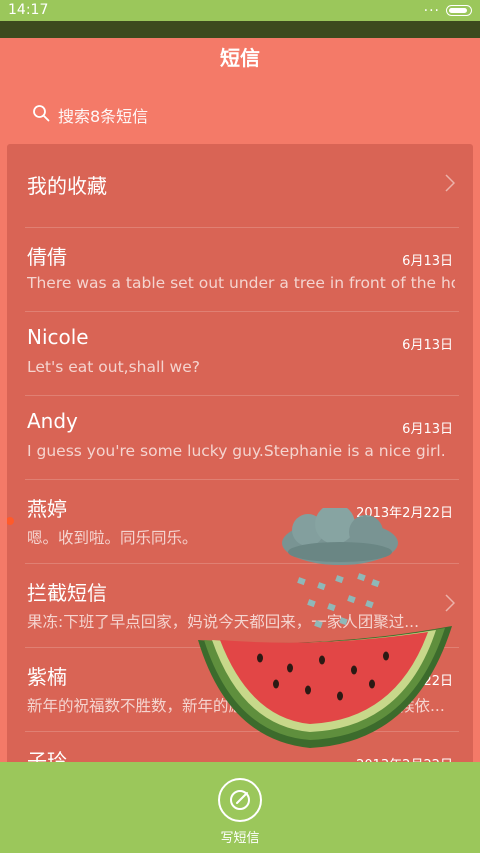 This screenshot has width=480, height=853. I want to click on unread-indicator, so click(10, 521).